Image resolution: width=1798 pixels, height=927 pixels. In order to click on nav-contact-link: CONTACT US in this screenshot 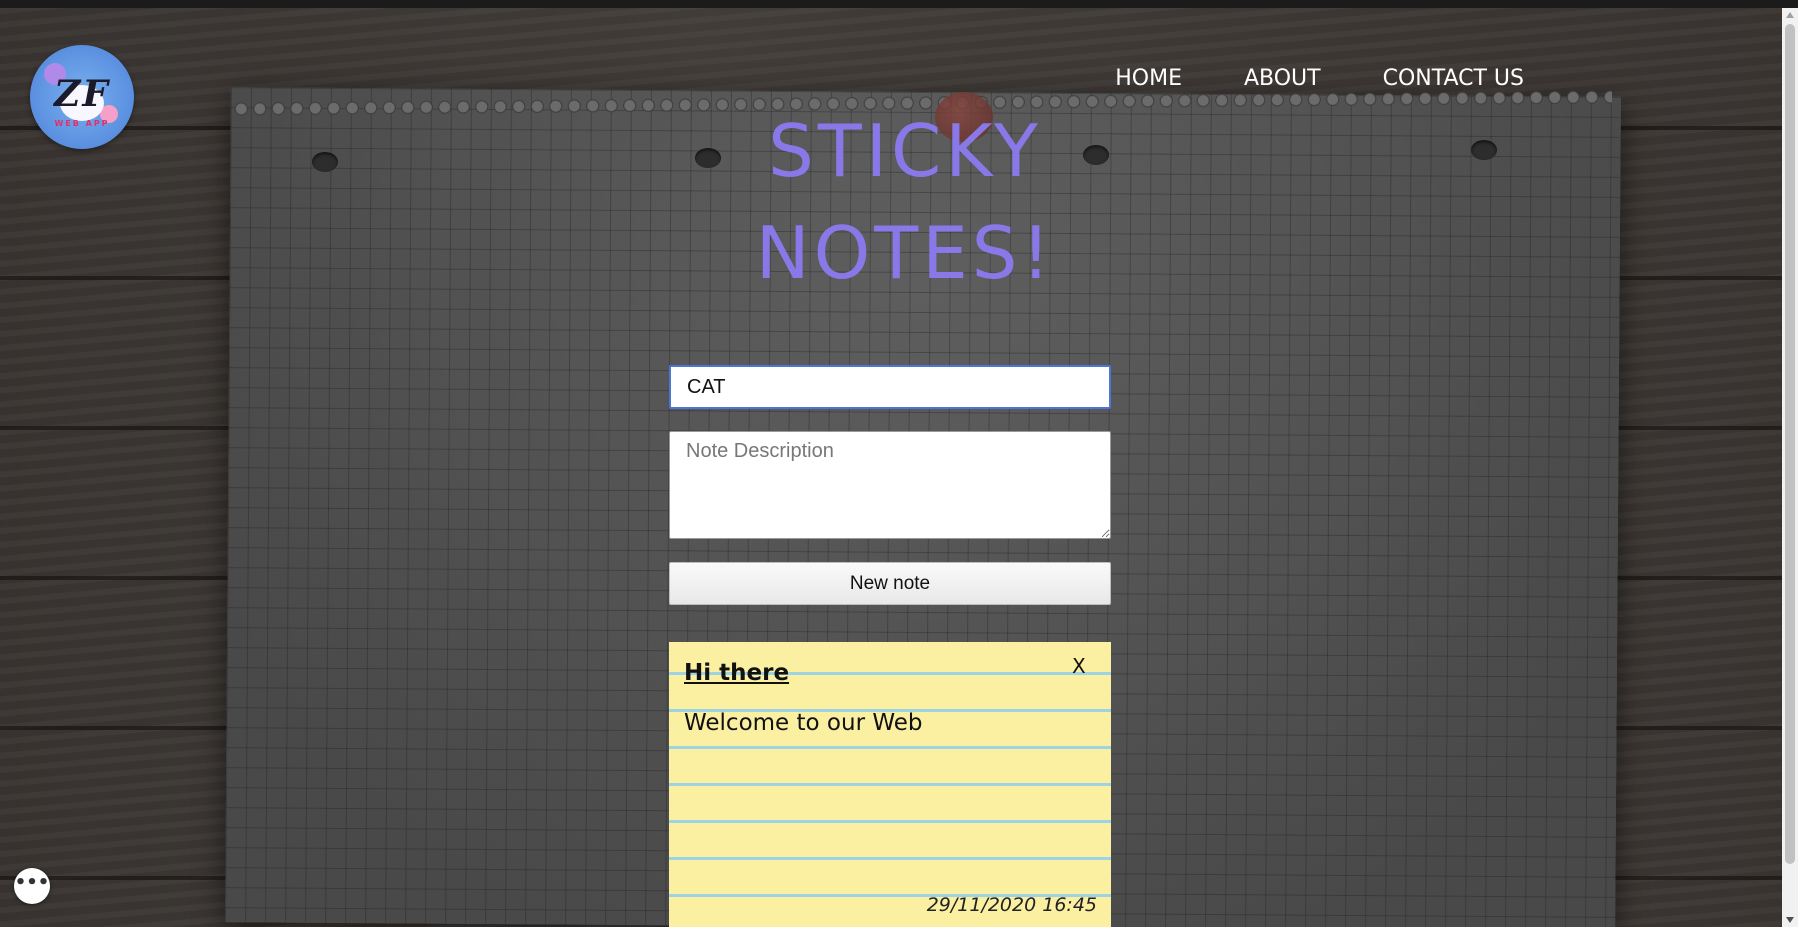, I will do `click(1453, 78)`.